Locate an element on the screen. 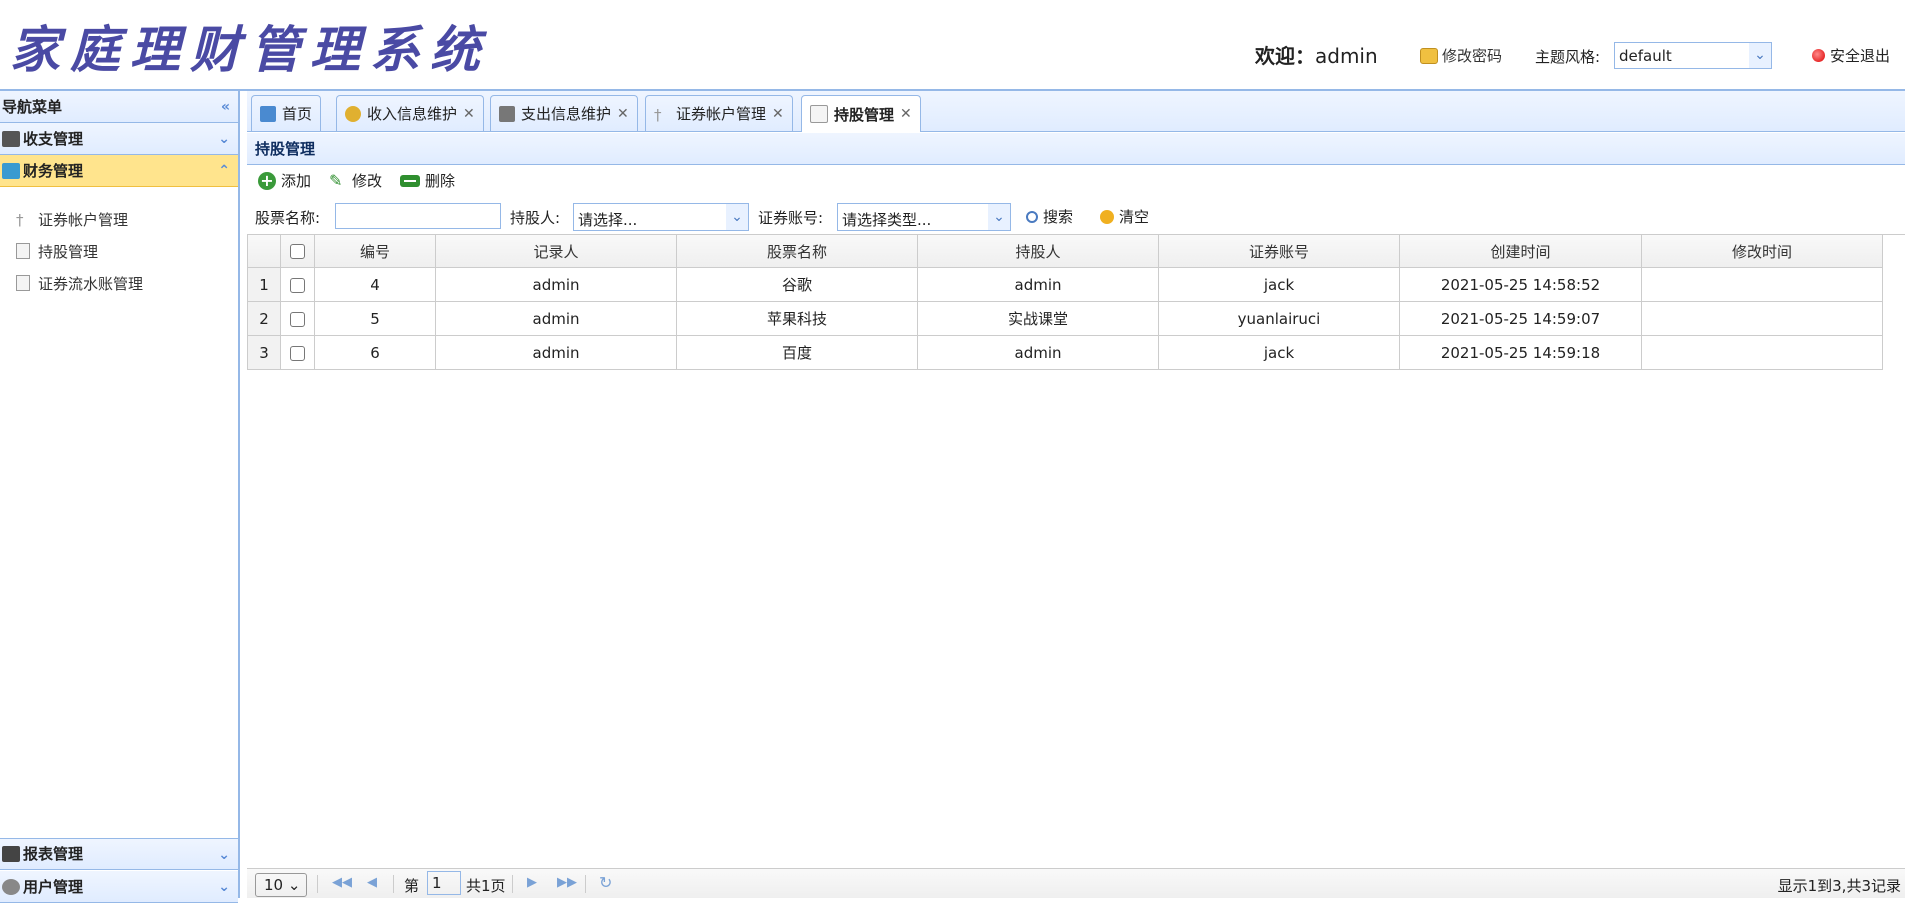  current-user: admin is located at coordinates (1346, 56).